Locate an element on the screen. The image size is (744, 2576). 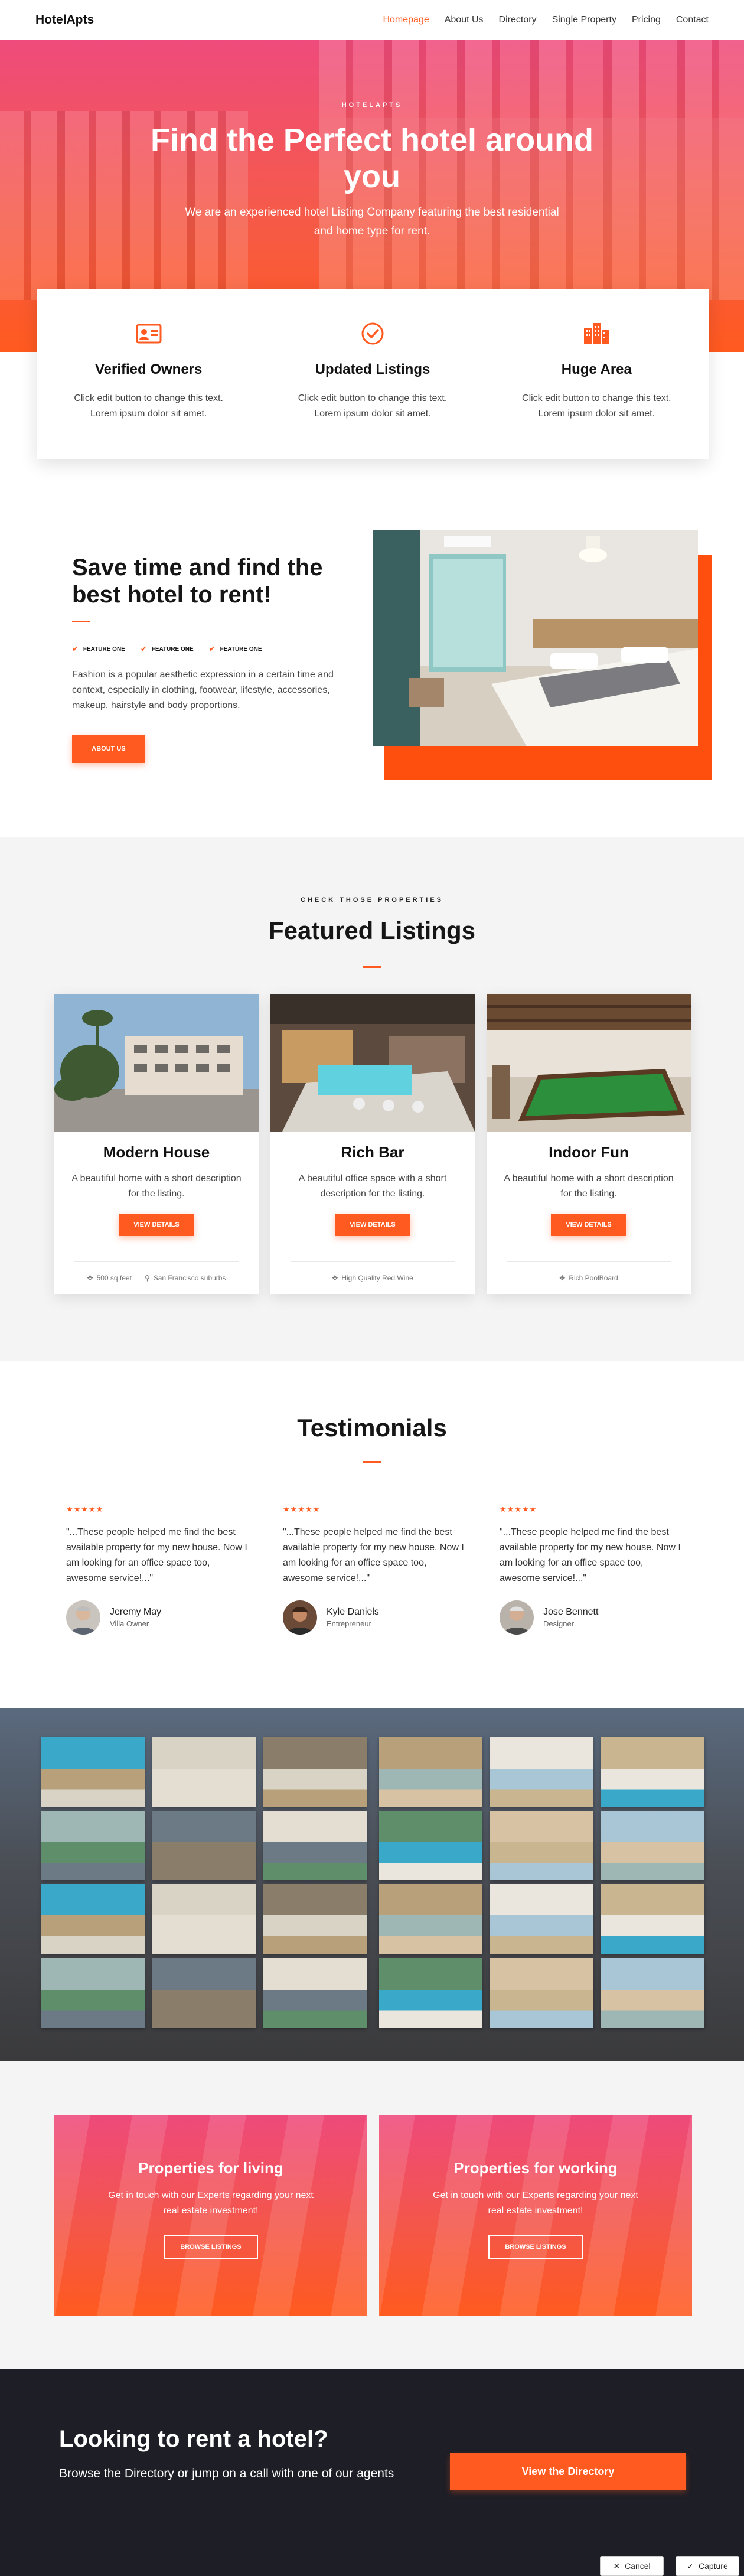
testimonials-title: Testimonials is located at coordinates (372, 1428).